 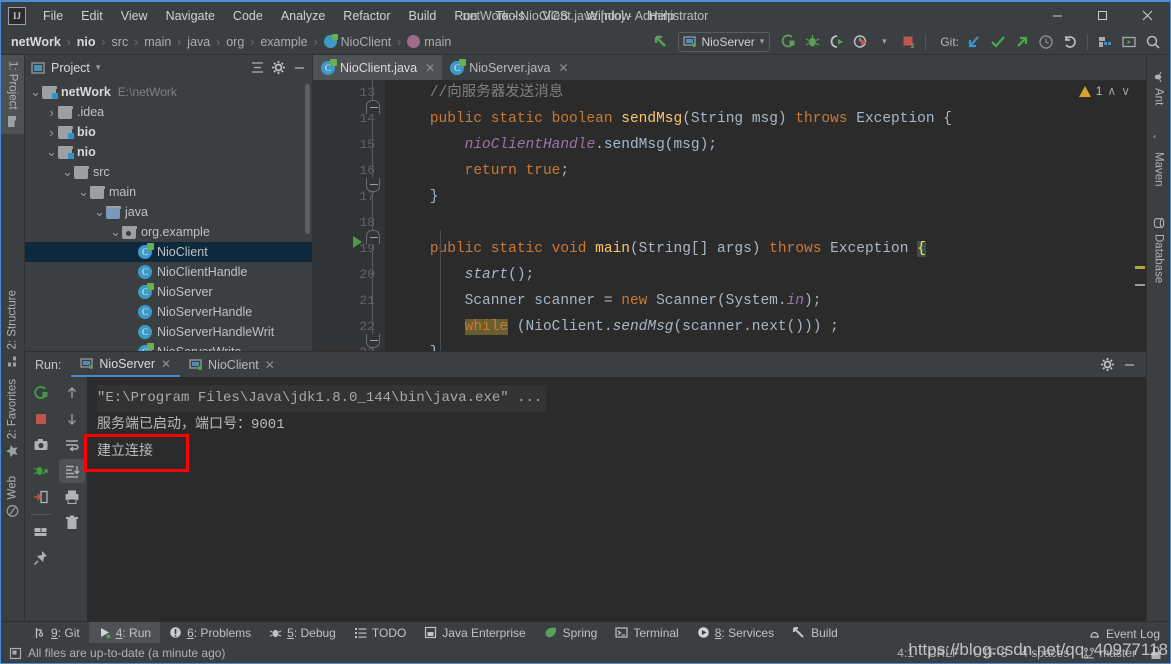 What do you see at coordinates (41, 532) in the screenshot?
I see `layout-icon` at bounding box center [41, 532].